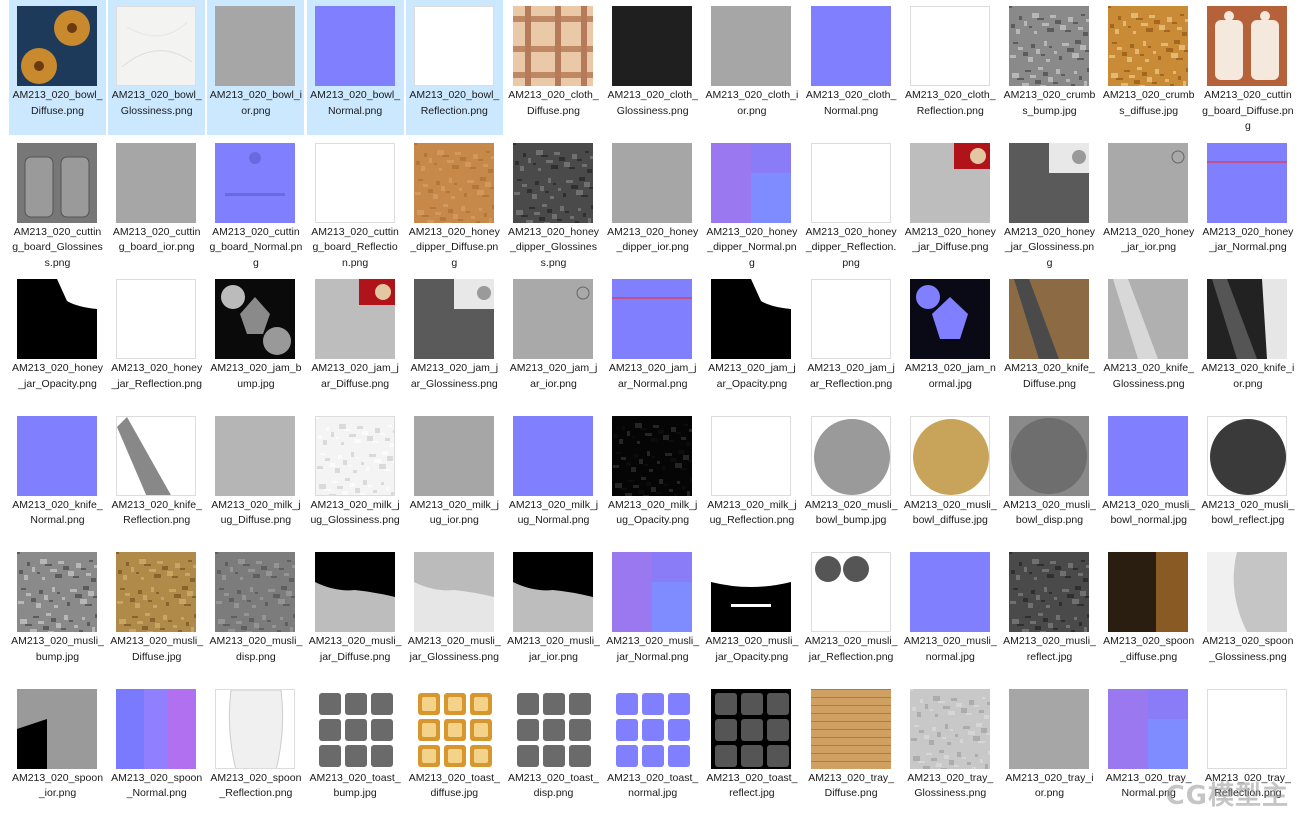  I want to click on file-item: AM213_020_cutting_board_Reflection.png, so click(355, 204).